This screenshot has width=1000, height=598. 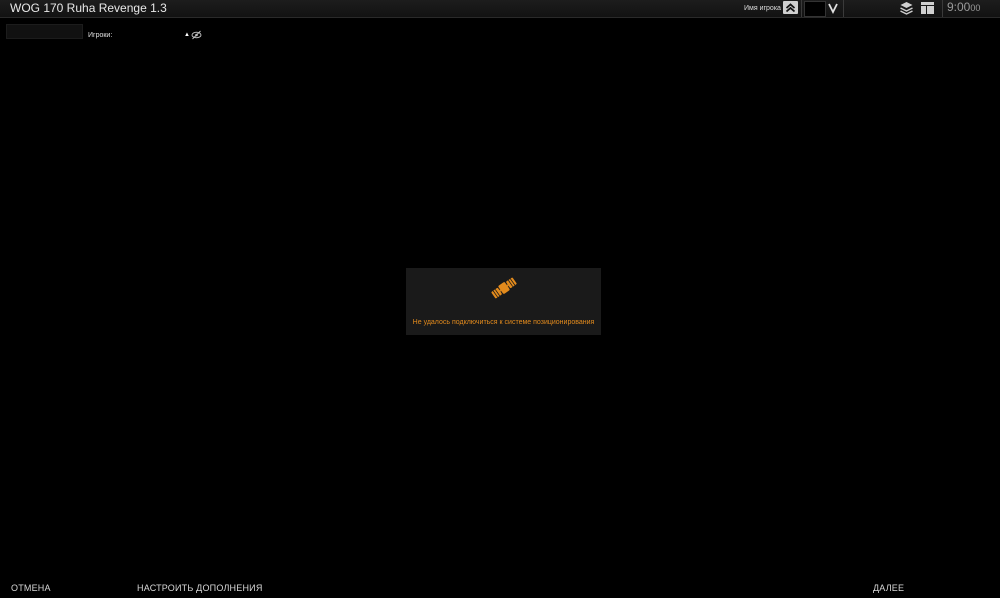 What do you see at coordinates (196, 35) in the screenshot?
I see `eye-off-icon` at bounding box center [196, 35].